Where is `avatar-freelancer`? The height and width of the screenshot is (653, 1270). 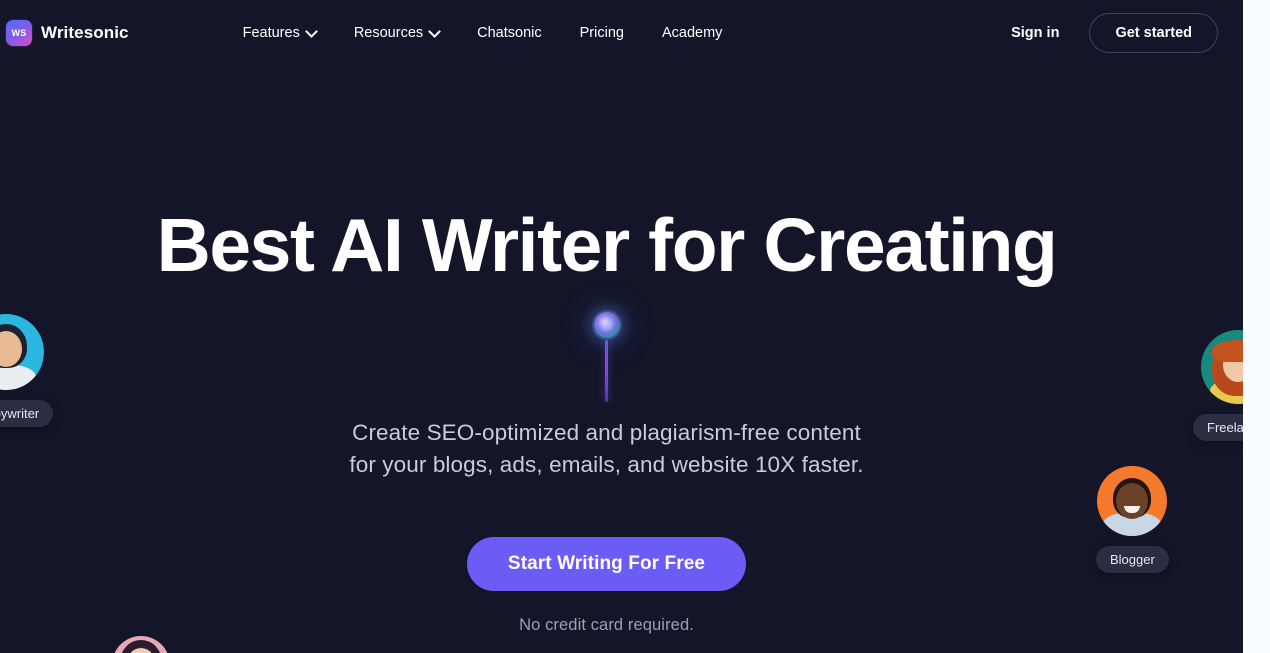 avatar-freelancer is located at coordinates (1222, 367).